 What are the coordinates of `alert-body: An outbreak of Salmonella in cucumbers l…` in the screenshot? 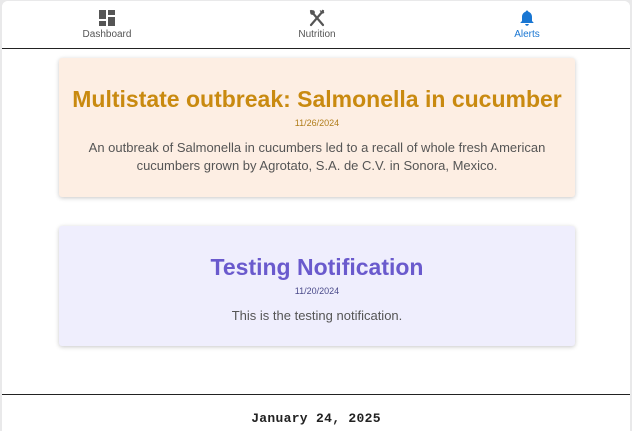 It's located at (317, 156).